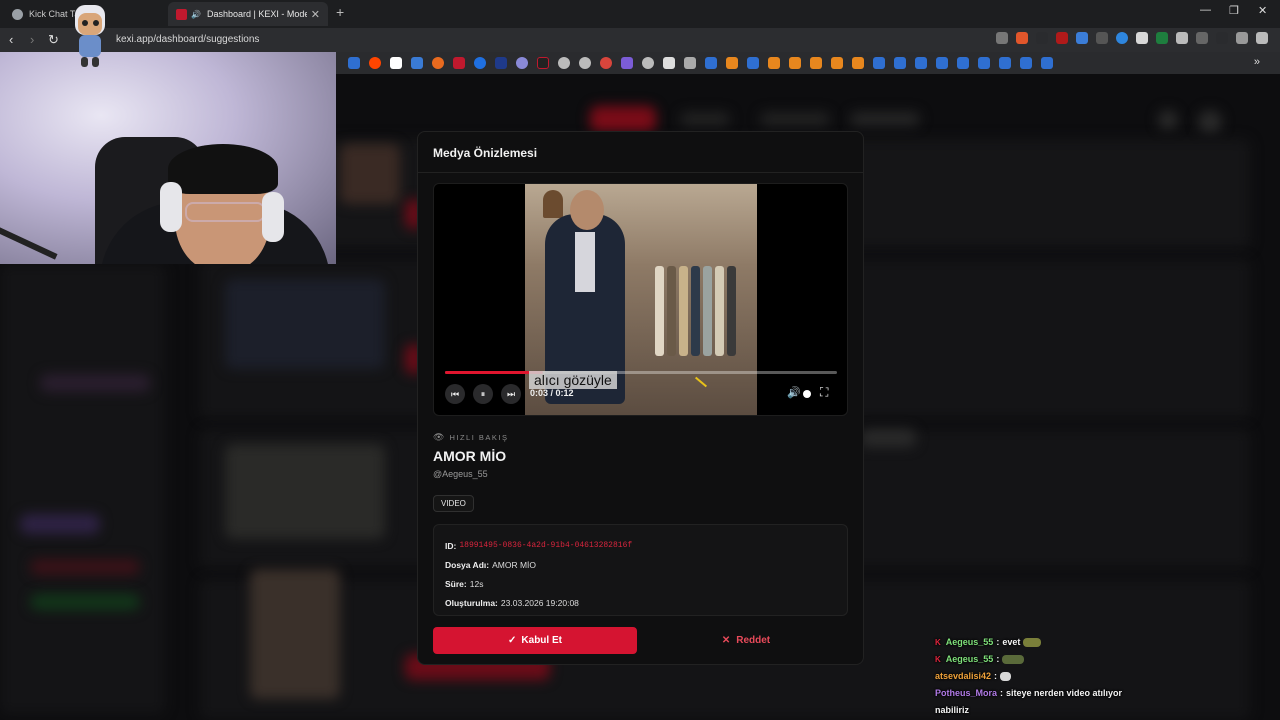 The image size is (1280, 720). I want to click on meta-label: ID:, so click(451, 545).